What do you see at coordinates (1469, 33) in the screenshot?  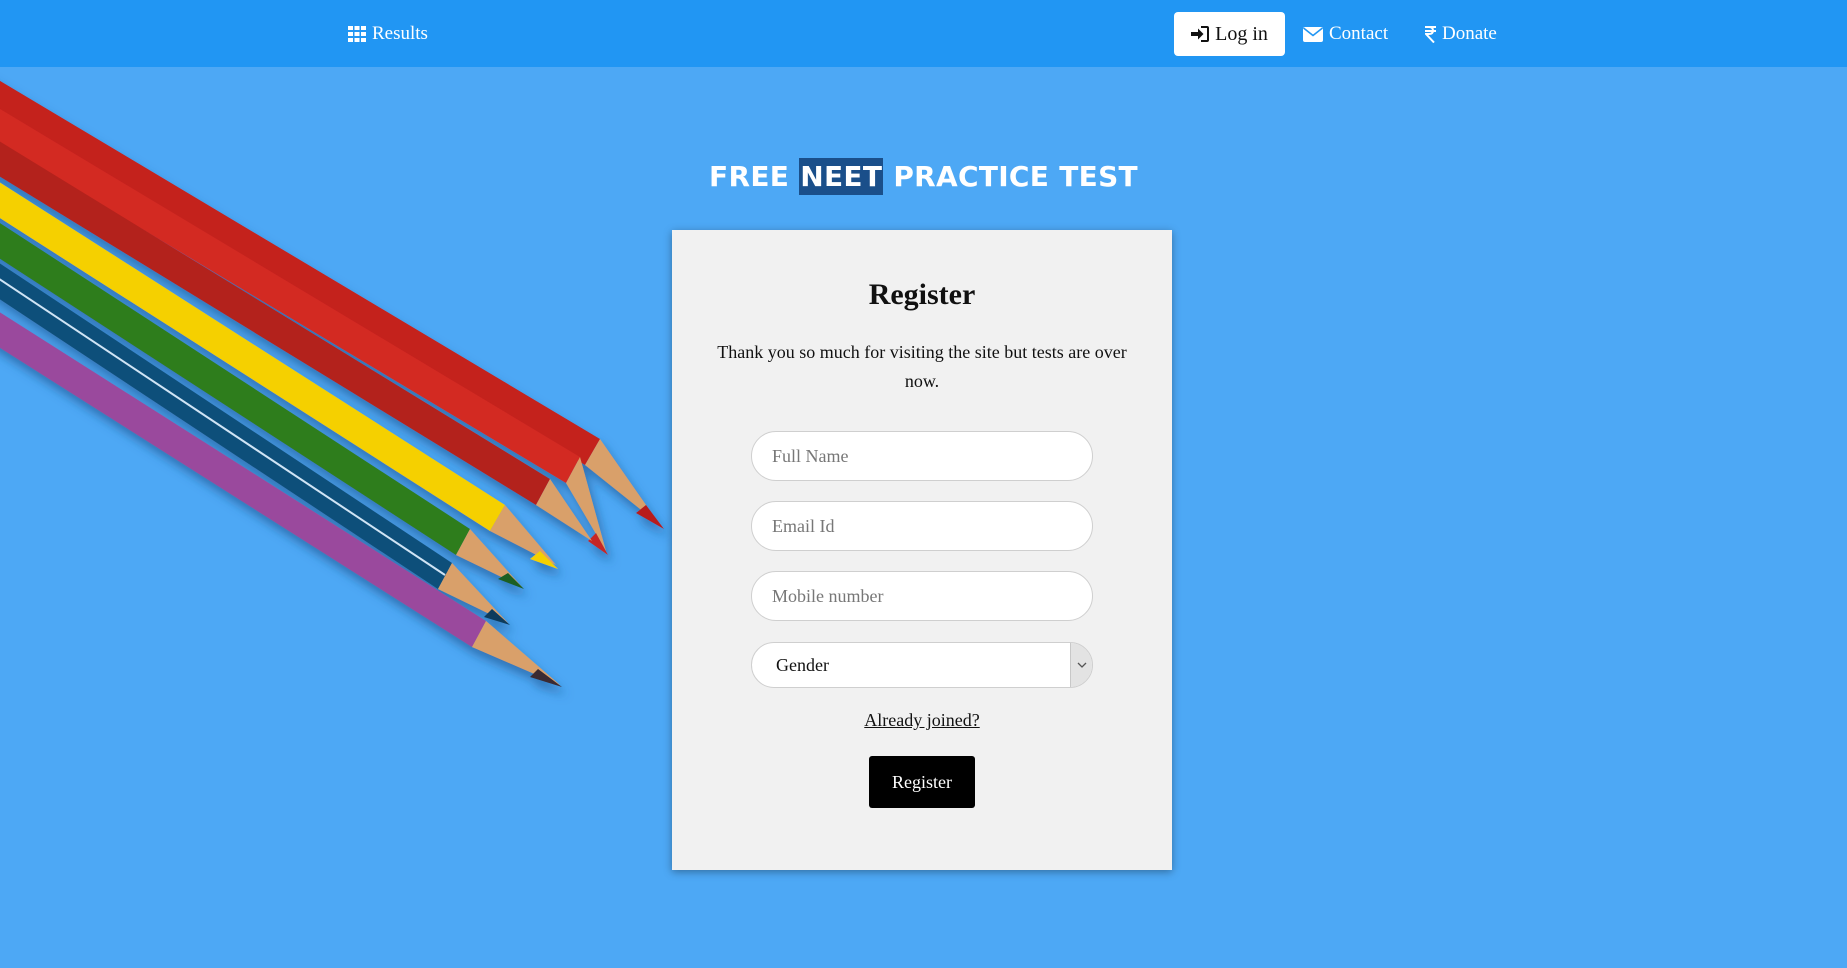 I see `nav-donate-label: Donate` at bounding box center [1469, 33].